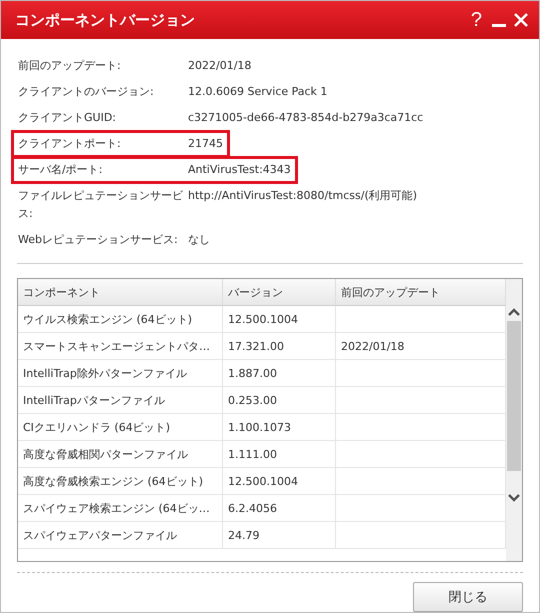 The width and height of the screenshot is (540, 613). I want to click on close-icon, so click(521, 20).